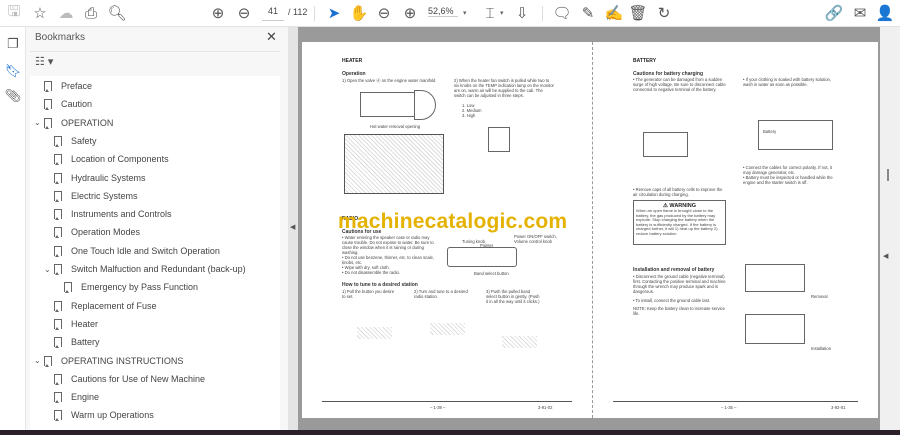  Describe the element at coordinates (588, 13) in the screenshot. I see `highlight-icon: ✎` at that location.